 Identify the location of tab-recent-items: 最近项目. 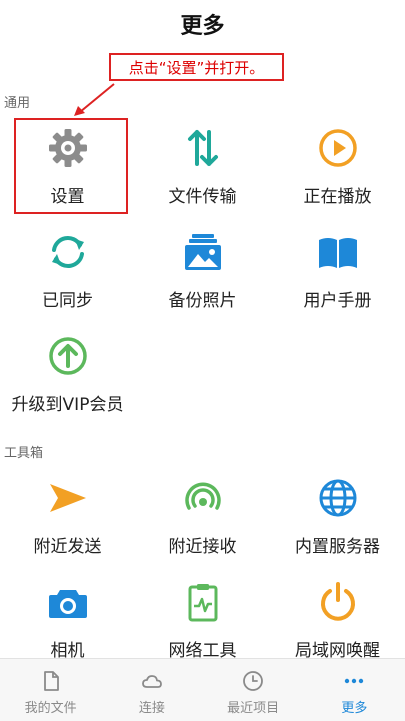
(253, 690).